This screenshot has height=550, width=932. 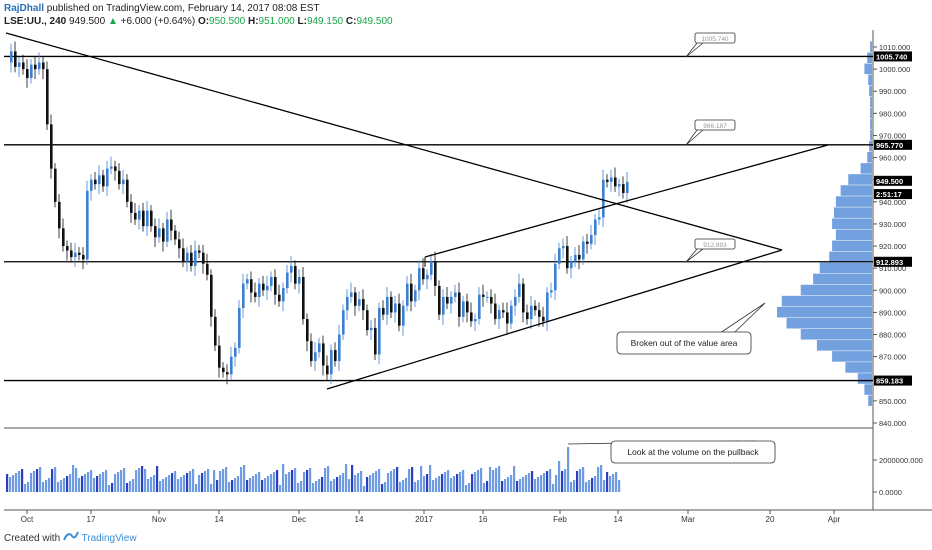 What do you see at coordinates (889, 194) in the screenshot?
I see `price-tag-label: 2:51:17` at bounding box center [889, 194].